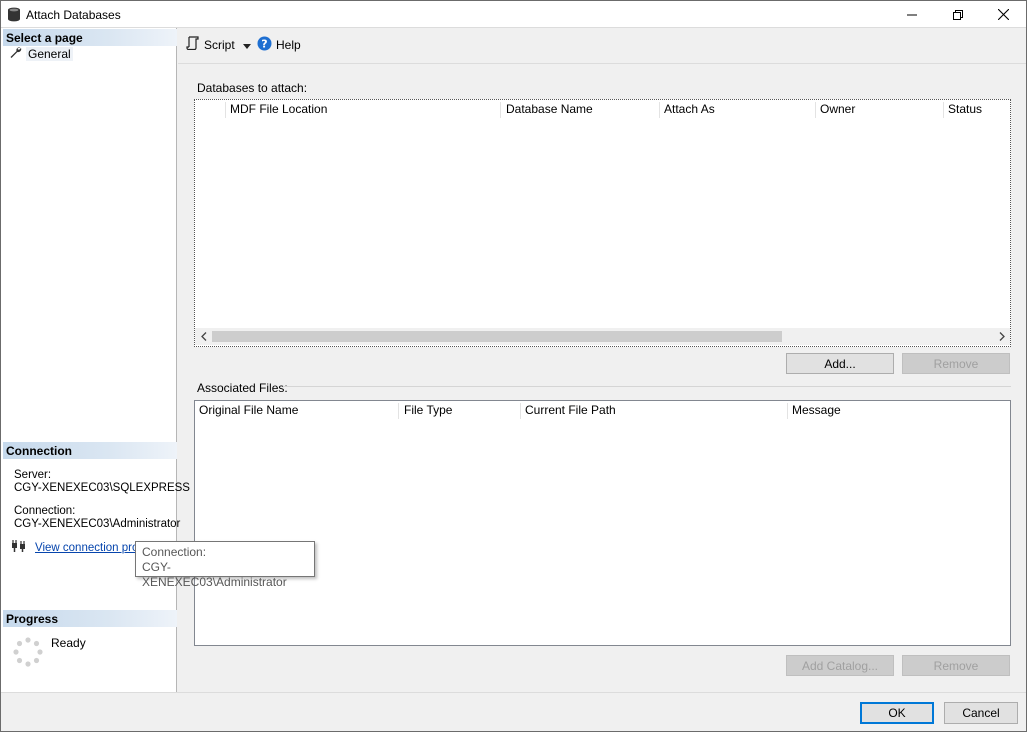 The width and height of the screenshot is (1027, 732). What do you see at coordinates (33, 475) in the screenshot?
I see `server-label: Server:` at bounding box center [33, 475].